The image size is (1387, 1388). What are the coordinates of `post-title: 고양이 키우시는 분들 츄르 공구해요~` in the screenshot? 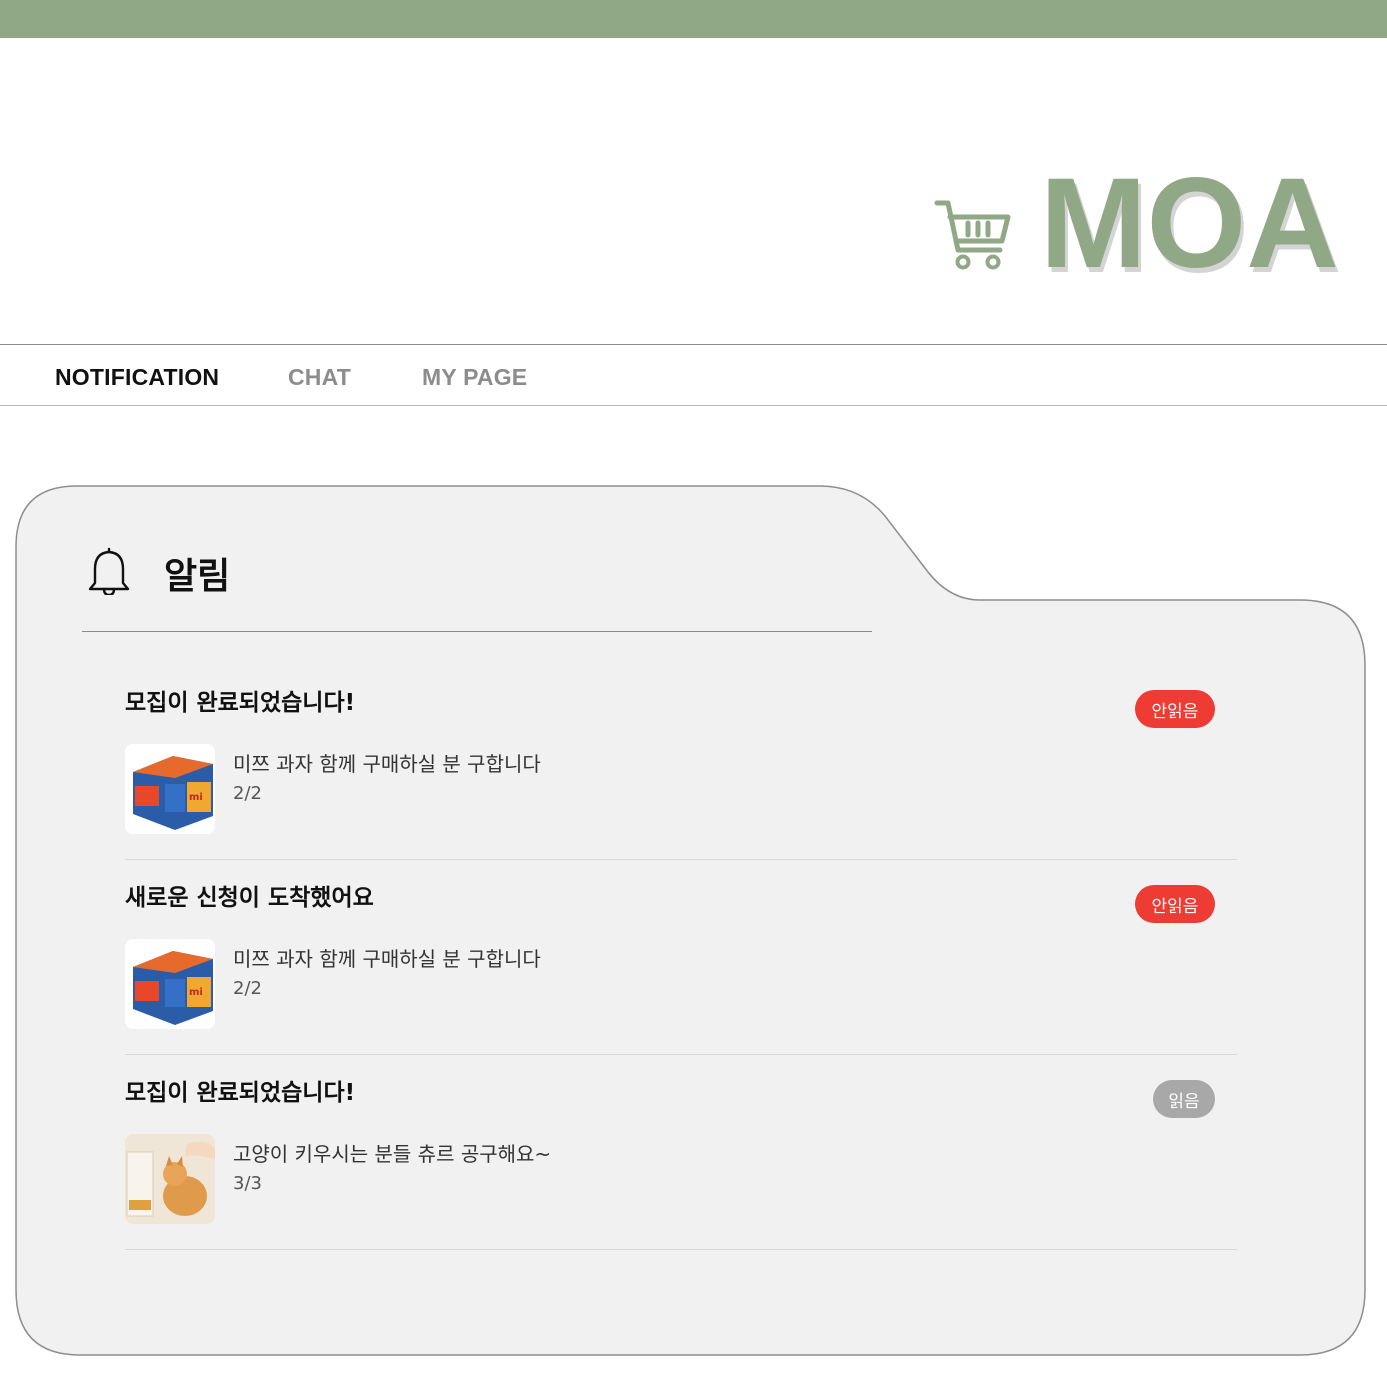 It's located at (392, 1154).